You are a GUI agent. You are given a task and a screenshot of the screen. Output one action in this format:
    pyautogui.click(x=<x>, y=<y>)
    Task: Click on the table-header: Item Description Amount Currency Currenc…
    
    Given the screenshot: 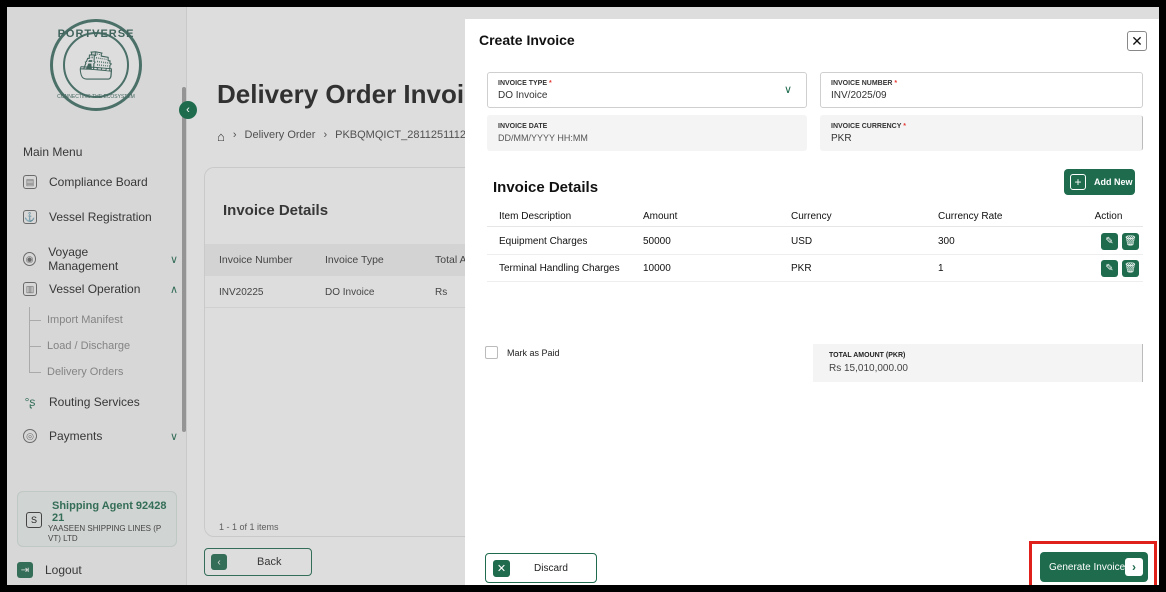 What is the action you would take?
    pyautogui.click(x=815, y=217)
    